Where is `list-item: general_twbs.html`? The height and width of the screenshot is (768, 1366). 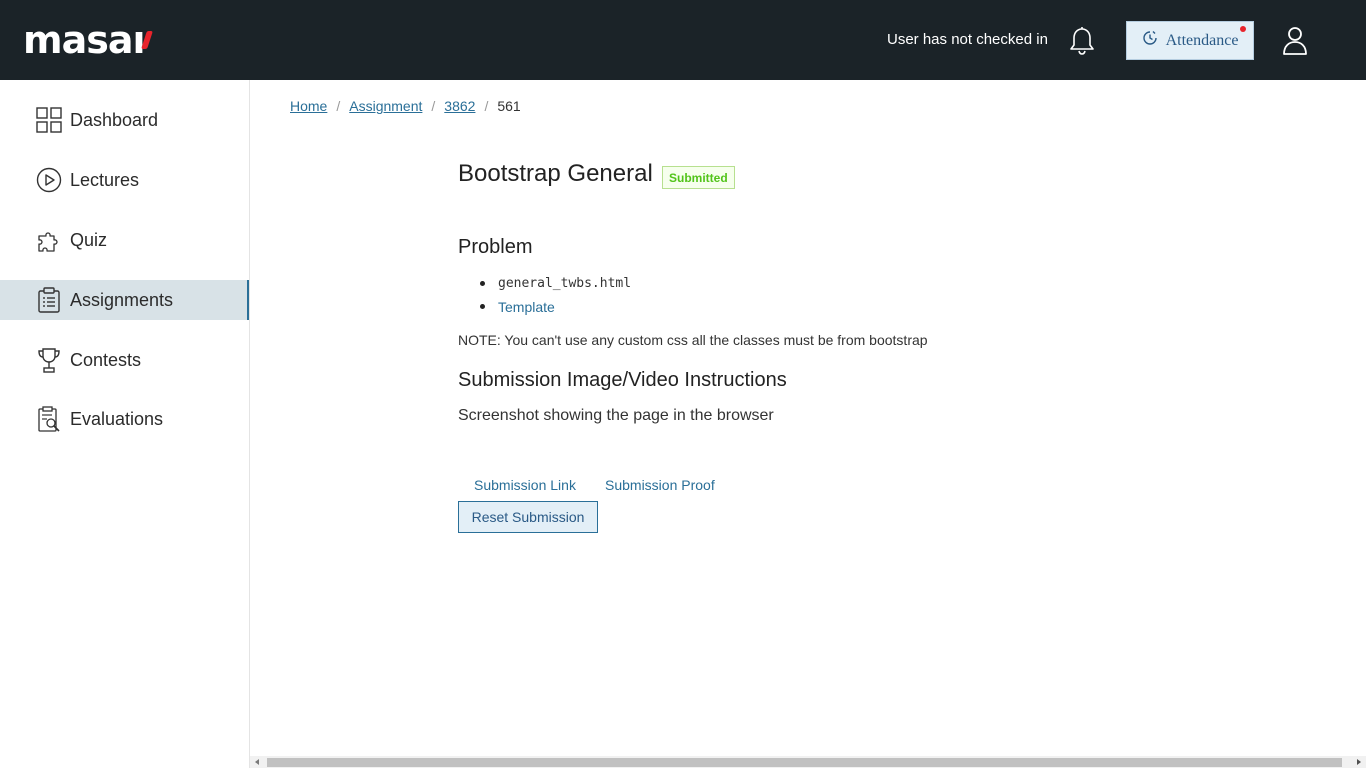 list-item: general_twbs.html is located at coordinates (555, 283).